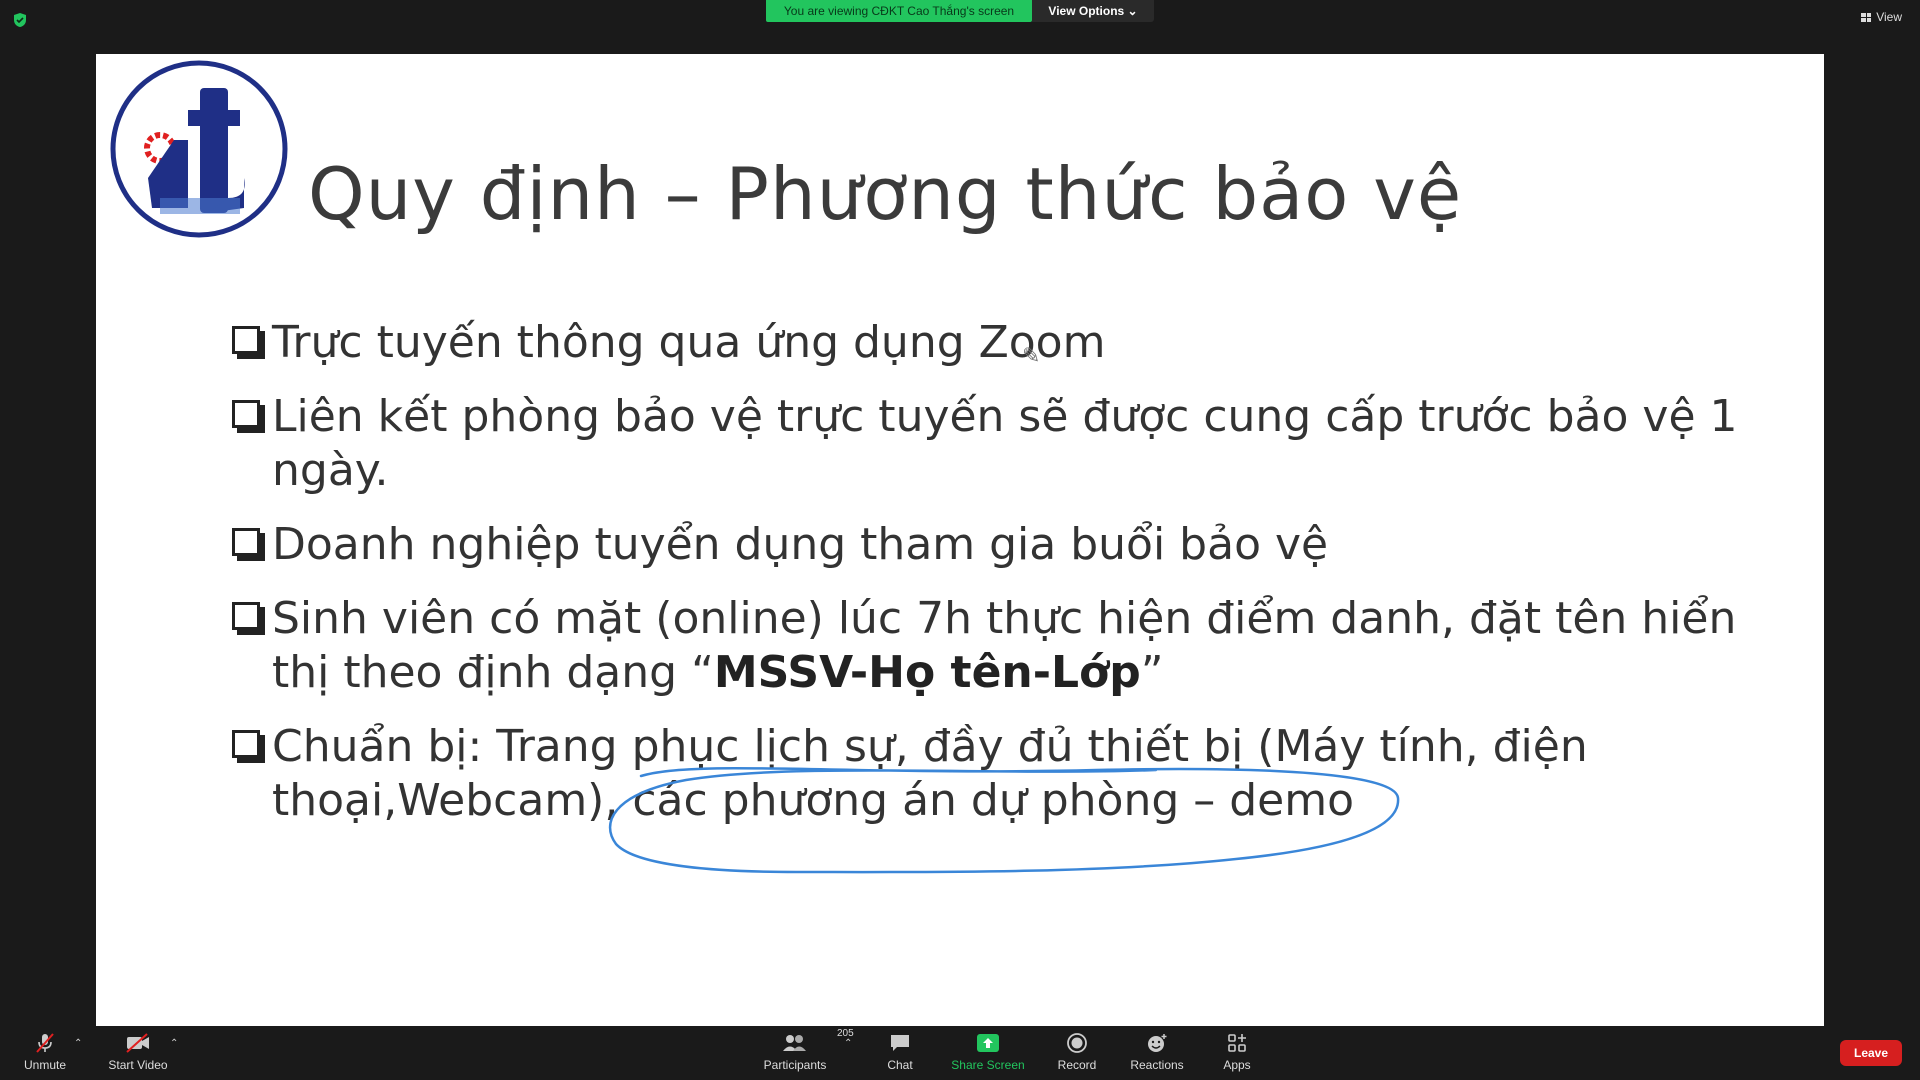 The width and height of the screenshot is (1920, 1080). I want to click on video-options-caret: ⌃, so click(174, 1043).